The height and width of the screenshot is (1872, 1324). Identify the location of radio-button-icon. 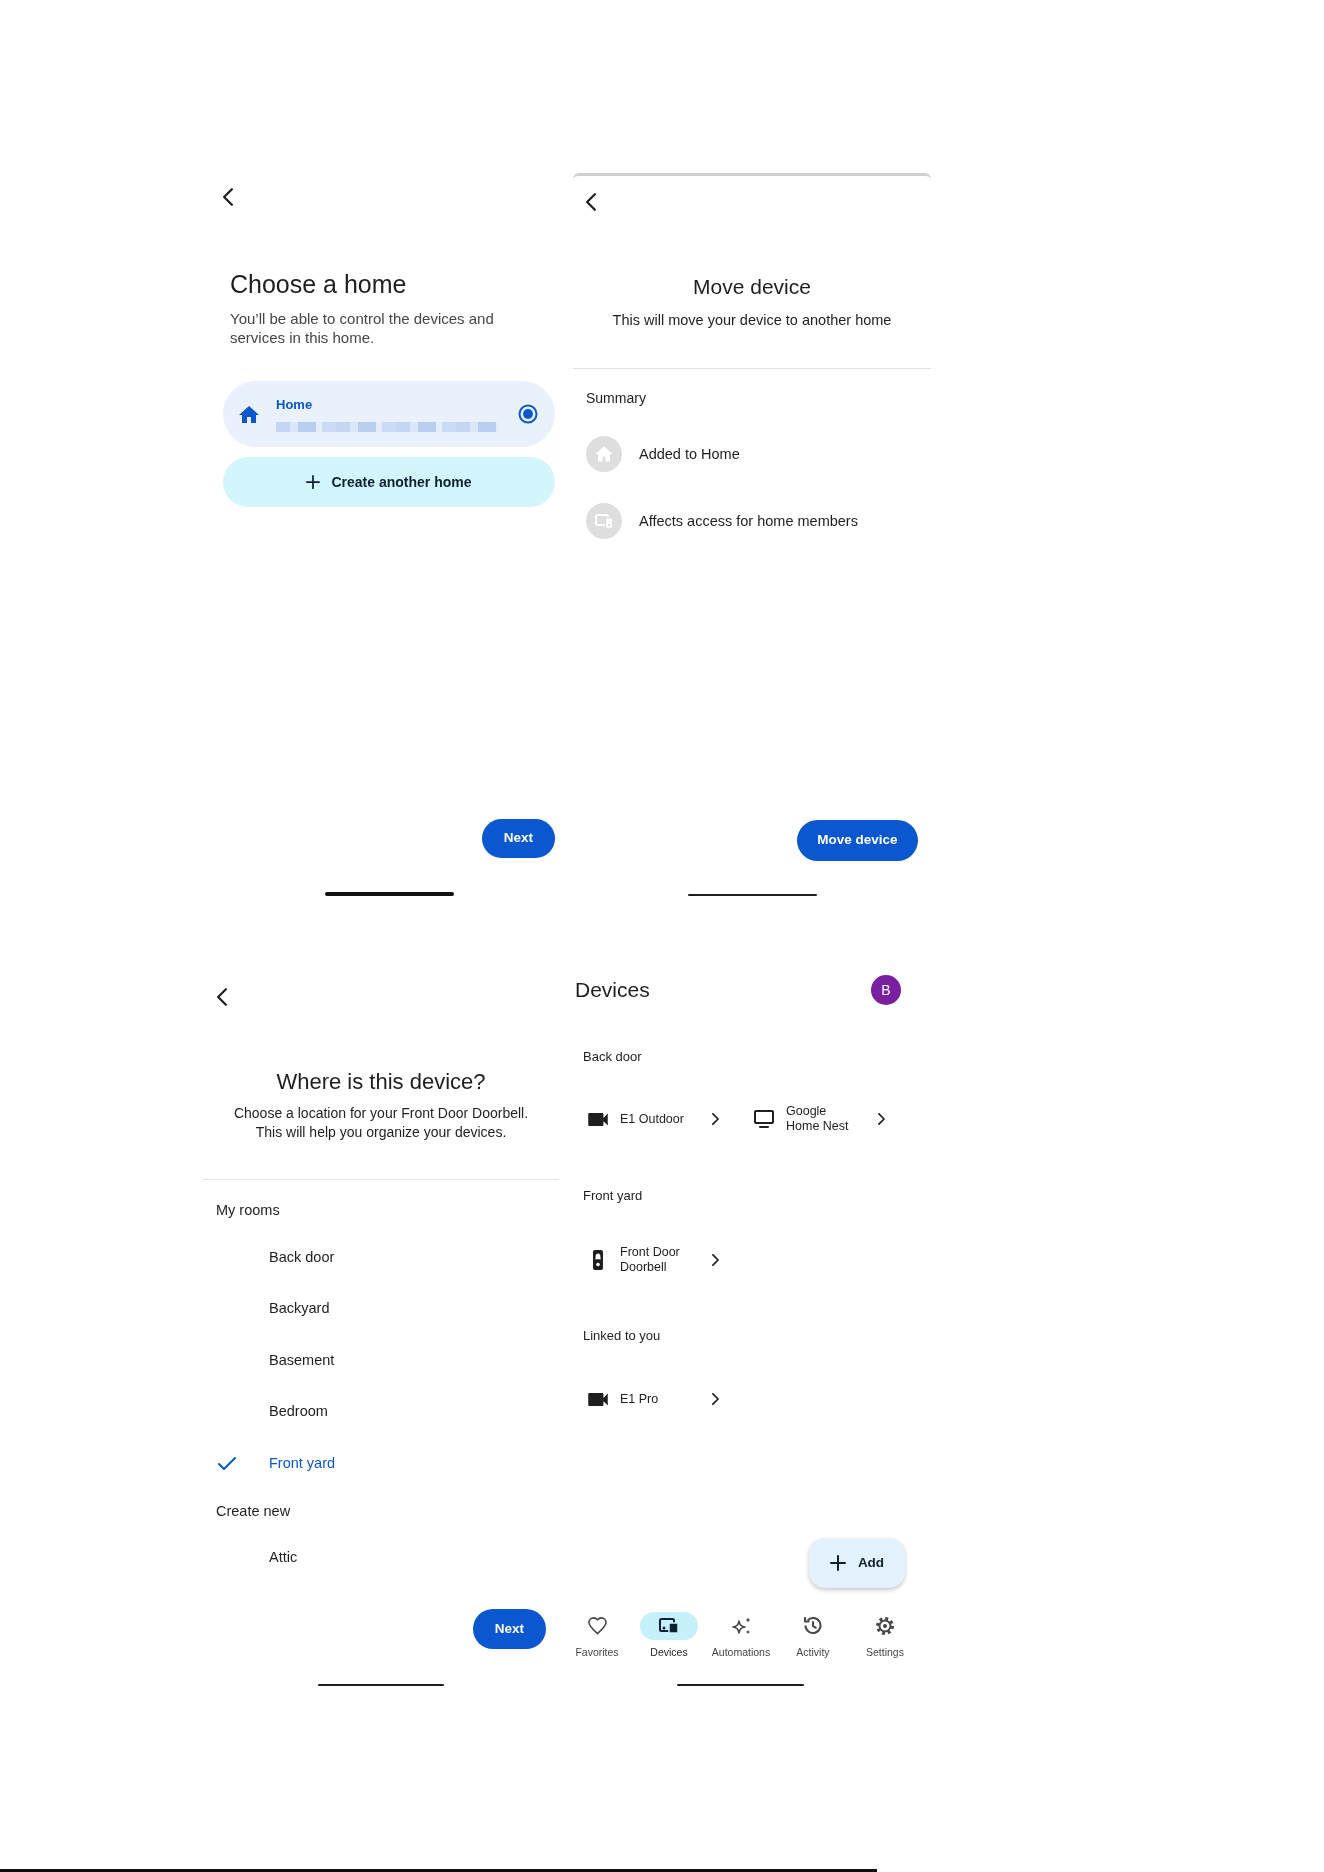
(528, 414).